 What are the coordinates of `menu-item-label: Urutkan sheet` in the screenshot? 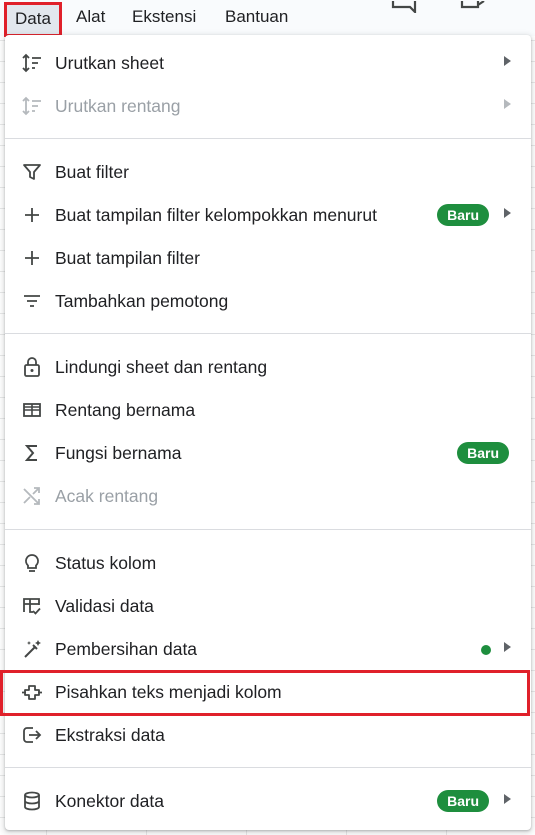 It's located at (109, 63).